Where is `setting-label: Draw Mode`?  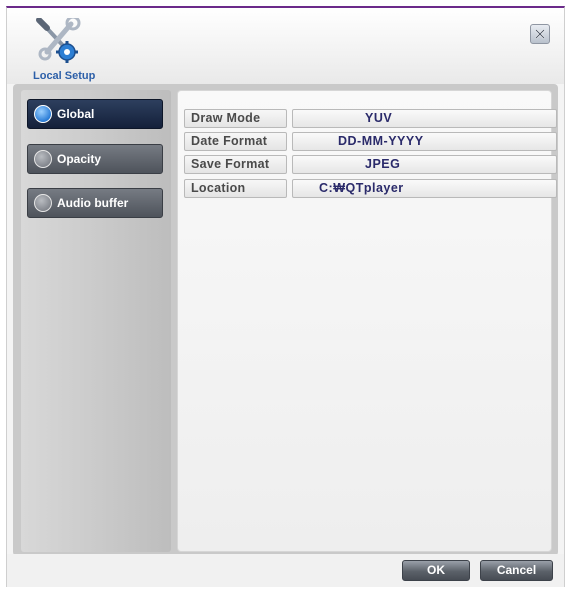 setting-label: Draw Mode is located at coordinates (235, 118).